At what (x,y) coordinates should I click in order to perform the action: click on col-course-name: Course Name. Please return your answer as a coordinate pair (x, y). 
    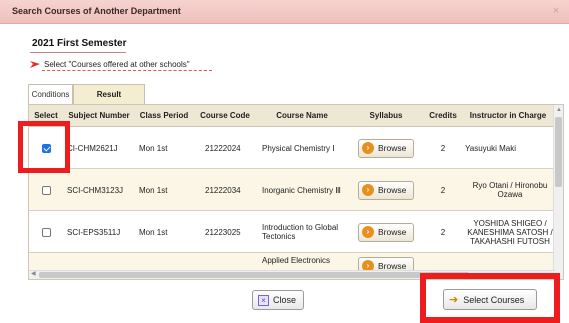
    Looking at the image, I should click on (302, 115).